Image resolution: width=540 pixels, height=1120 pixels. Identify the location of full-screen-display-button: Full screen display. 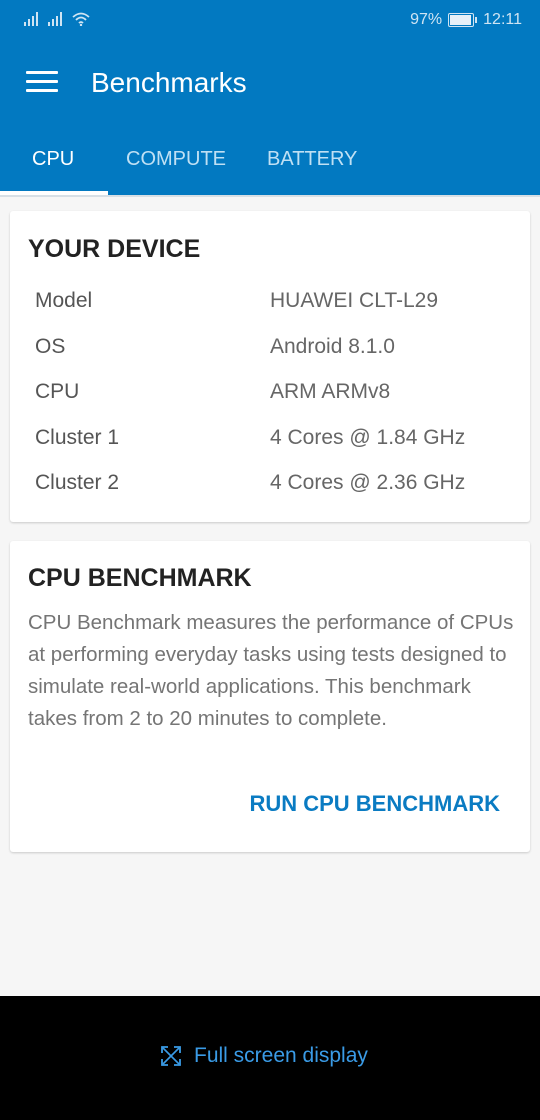
(264, 1056).